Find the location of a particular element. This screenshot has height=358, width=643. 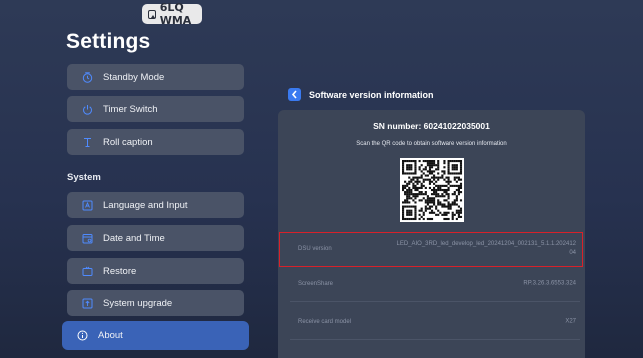

text-caption-icon is located at coordinates (87, 142).